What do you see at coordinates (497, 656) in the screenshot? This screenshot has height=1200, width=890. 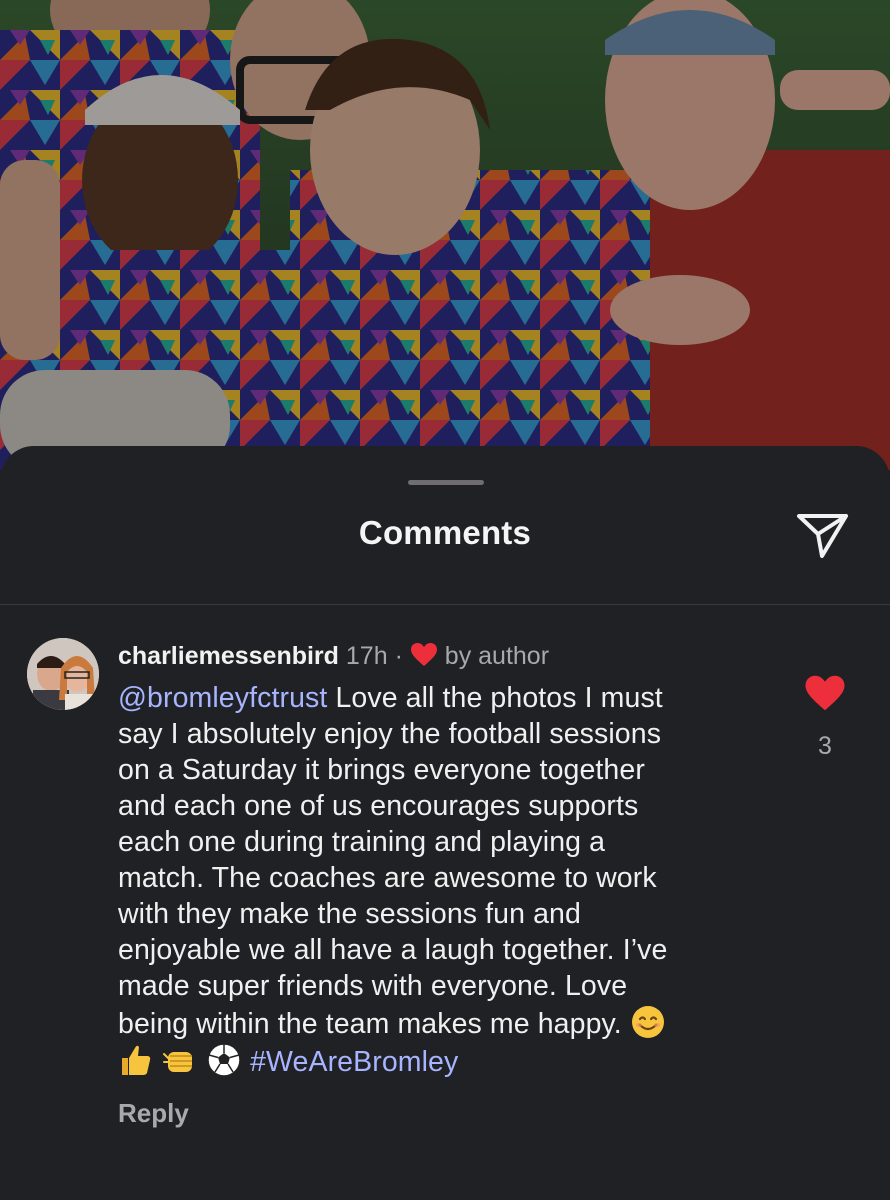 I see `liked-by-author-label: by author` at bounding box center [497, 656].